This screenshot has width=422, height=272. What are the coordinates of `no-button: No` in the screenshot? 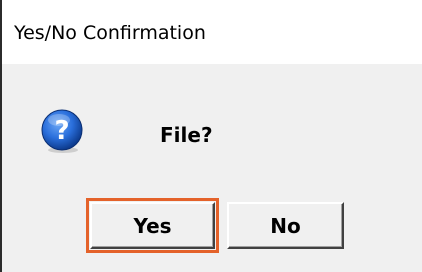 It's located at (285, 225).